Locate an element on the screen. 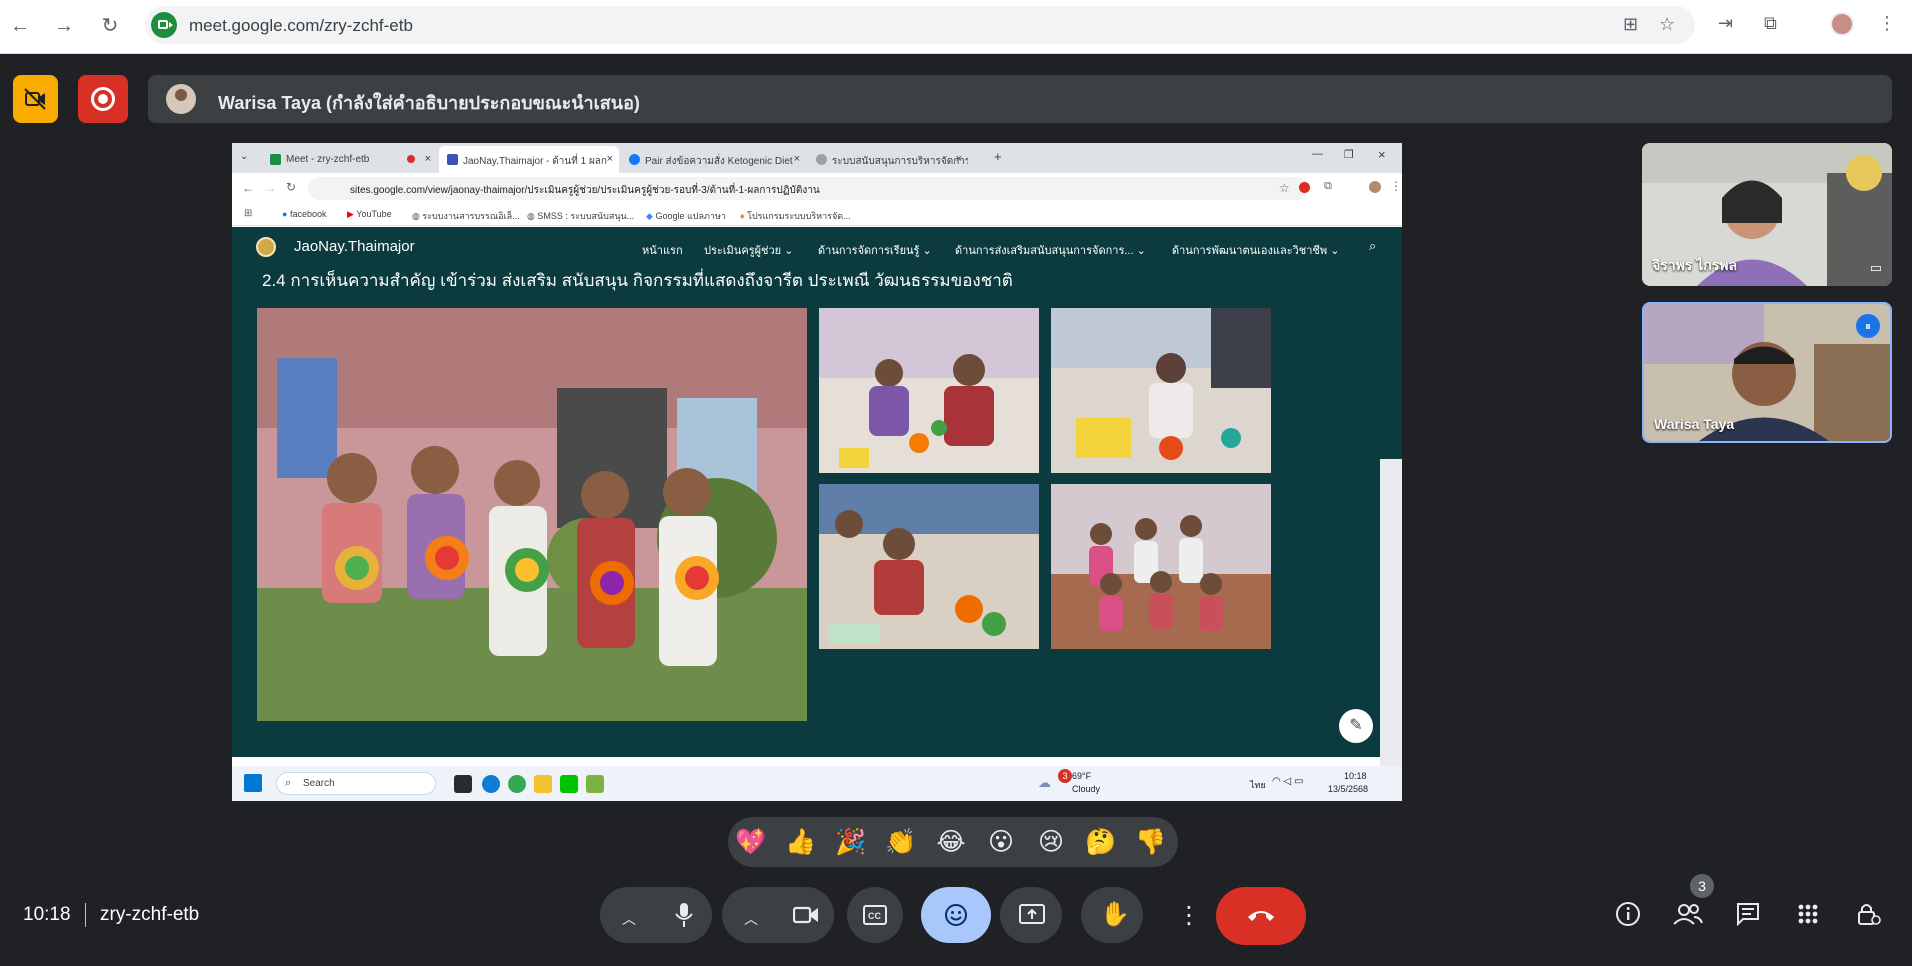 The height and width of the screenshot is (966, 1912). apps-icon: ⊞ is located at coordinates (248, 213).